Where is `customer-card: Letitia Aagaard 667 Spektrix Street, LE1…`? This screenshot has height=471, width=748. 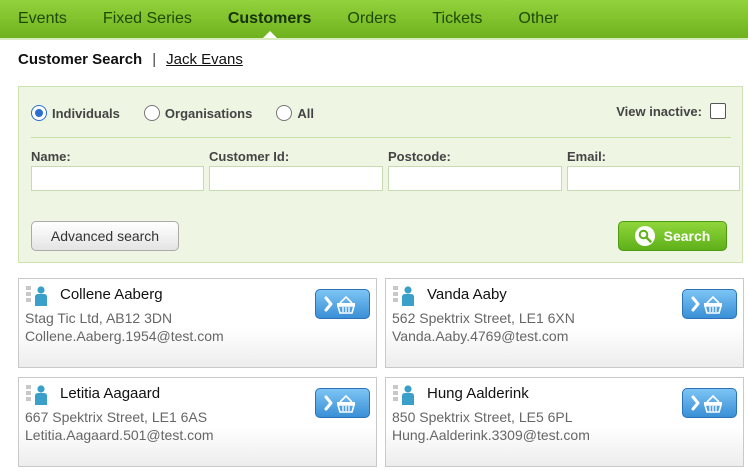
customer-card: Letitia Aagaard 667 Spektrix Street, LE1… is located at coordinates (197, 422).